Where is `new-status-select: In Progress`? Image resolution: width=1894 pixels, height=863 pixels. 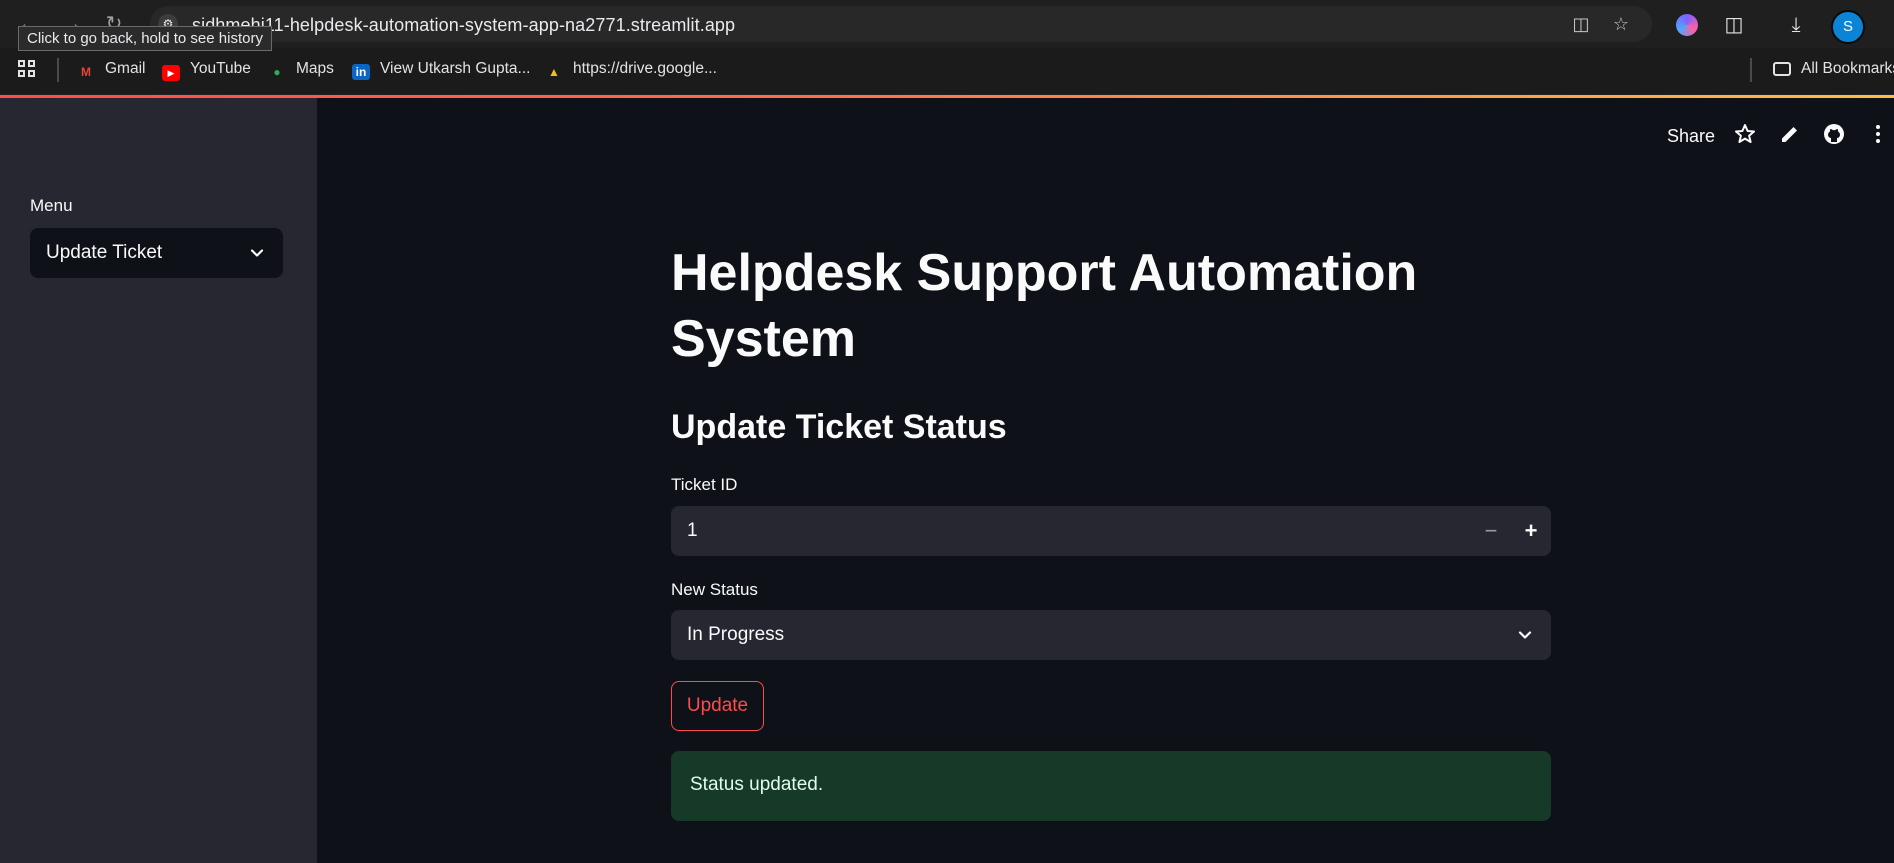 new-status-select: In Progress is located at coordinates (1111, 635).